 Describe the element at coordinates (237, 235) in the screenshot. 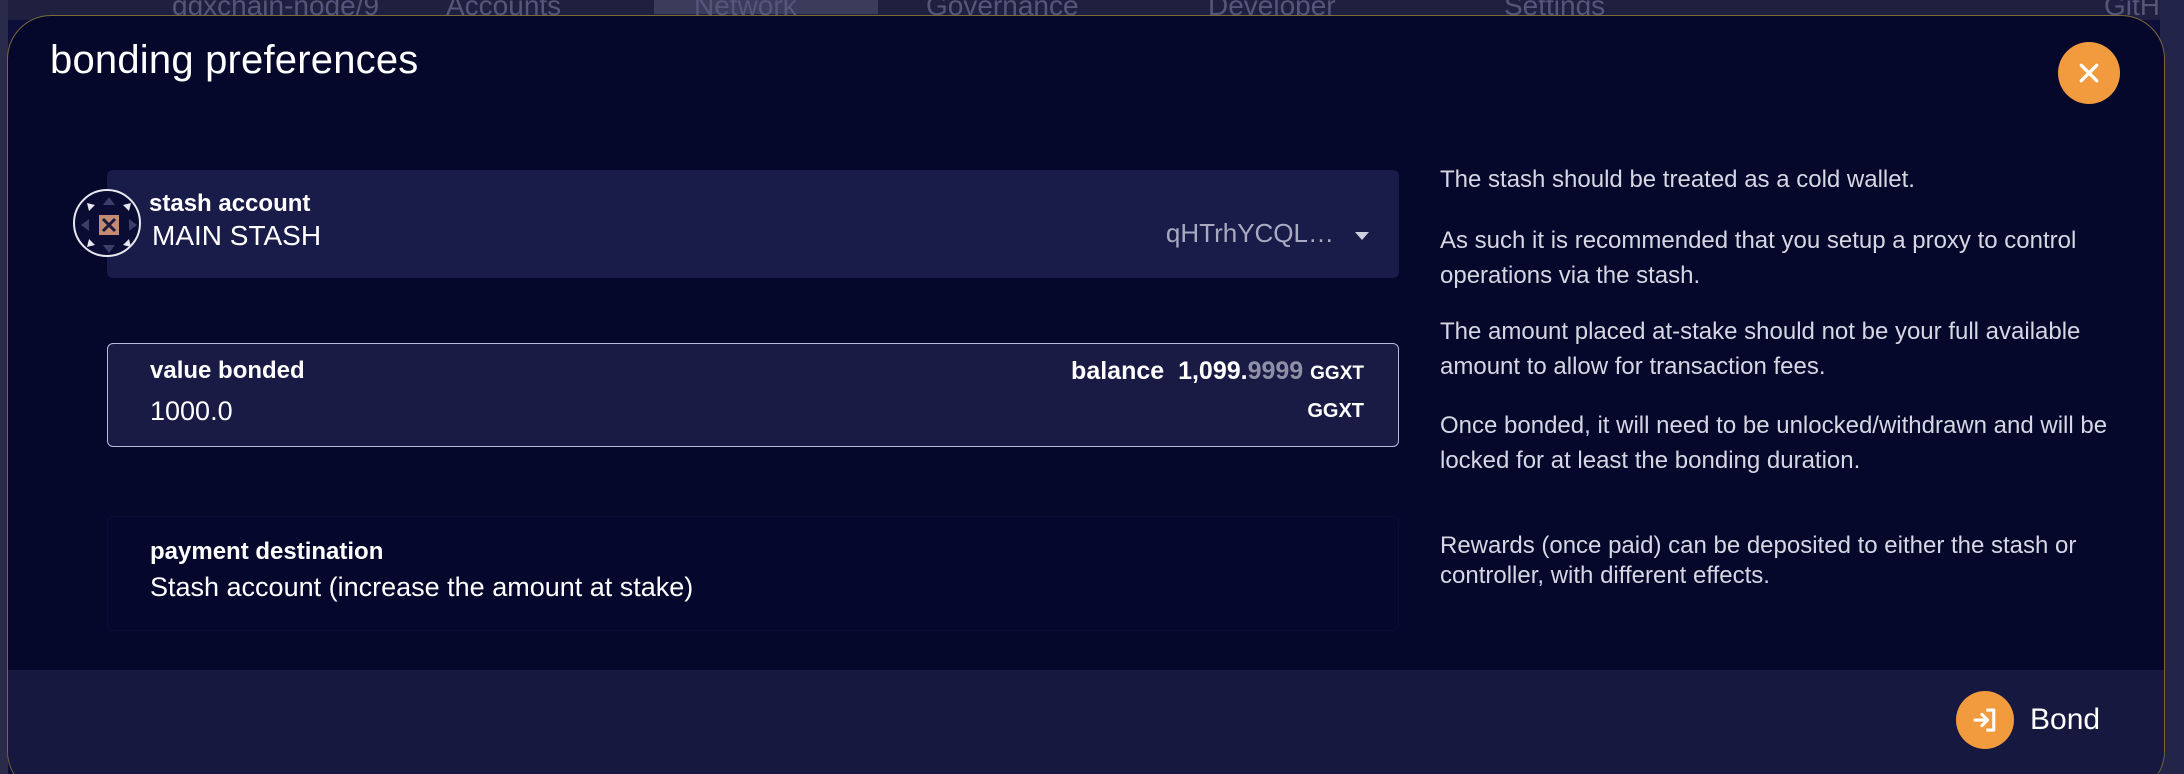

I see `stash-account-name: MAIN STASH` at that location.